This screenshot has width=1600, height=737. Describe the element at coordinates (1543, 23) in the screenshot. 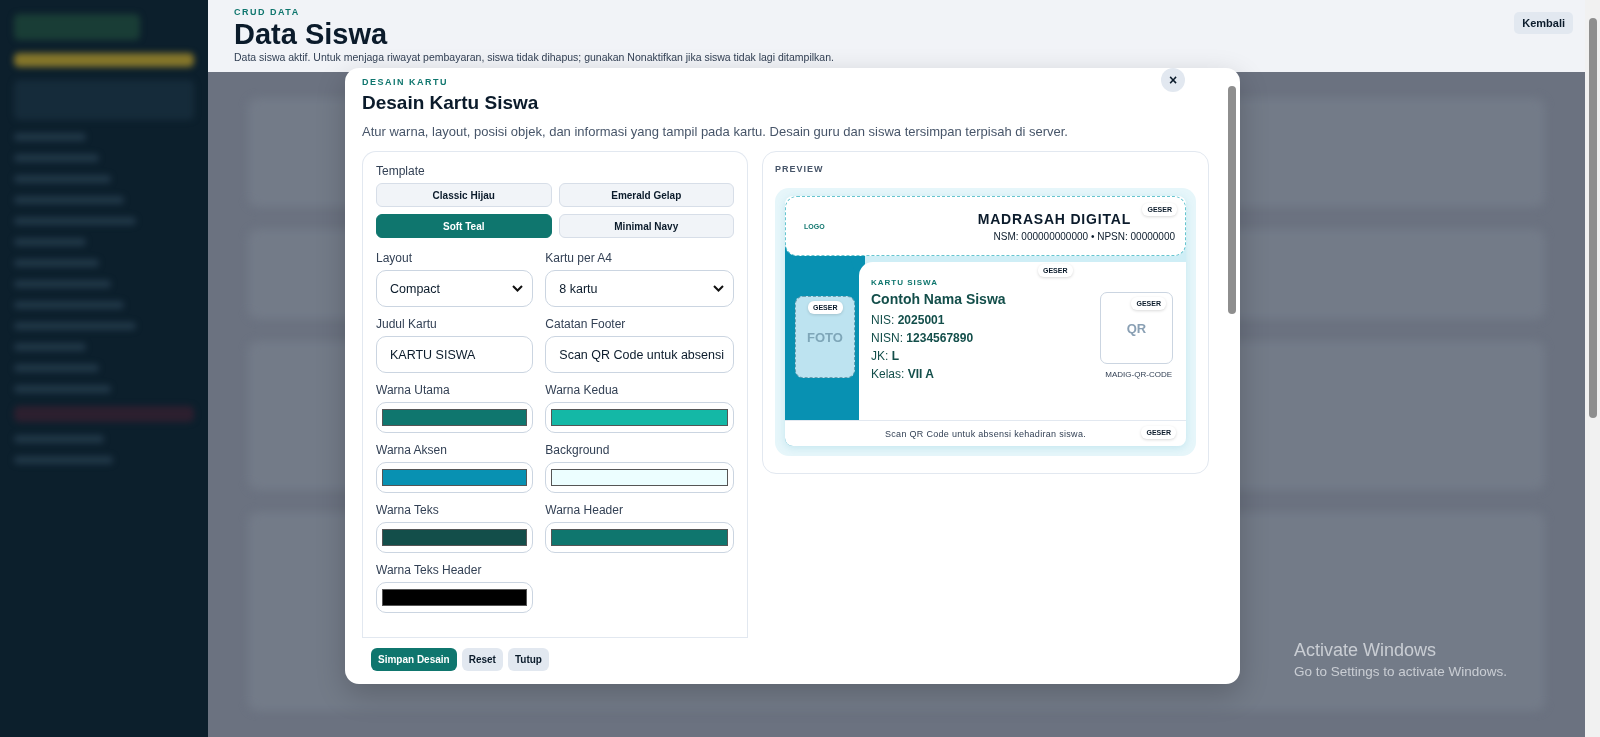

I see `back-button: Kembali` at that location.